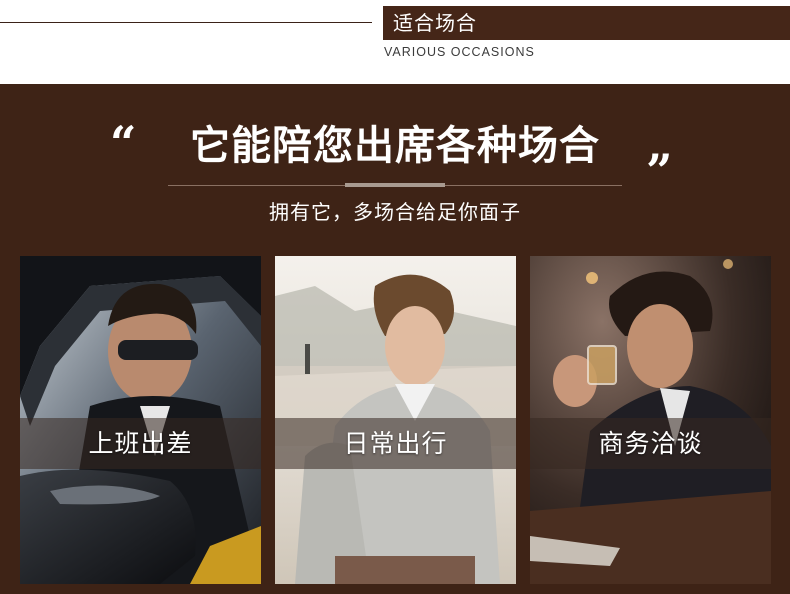 This screenshot has width=790, height=594. What do you see at coordinates (395, 185) in the screenshot?
I see `headline-underline-accent` at bounding box center [395, 185].